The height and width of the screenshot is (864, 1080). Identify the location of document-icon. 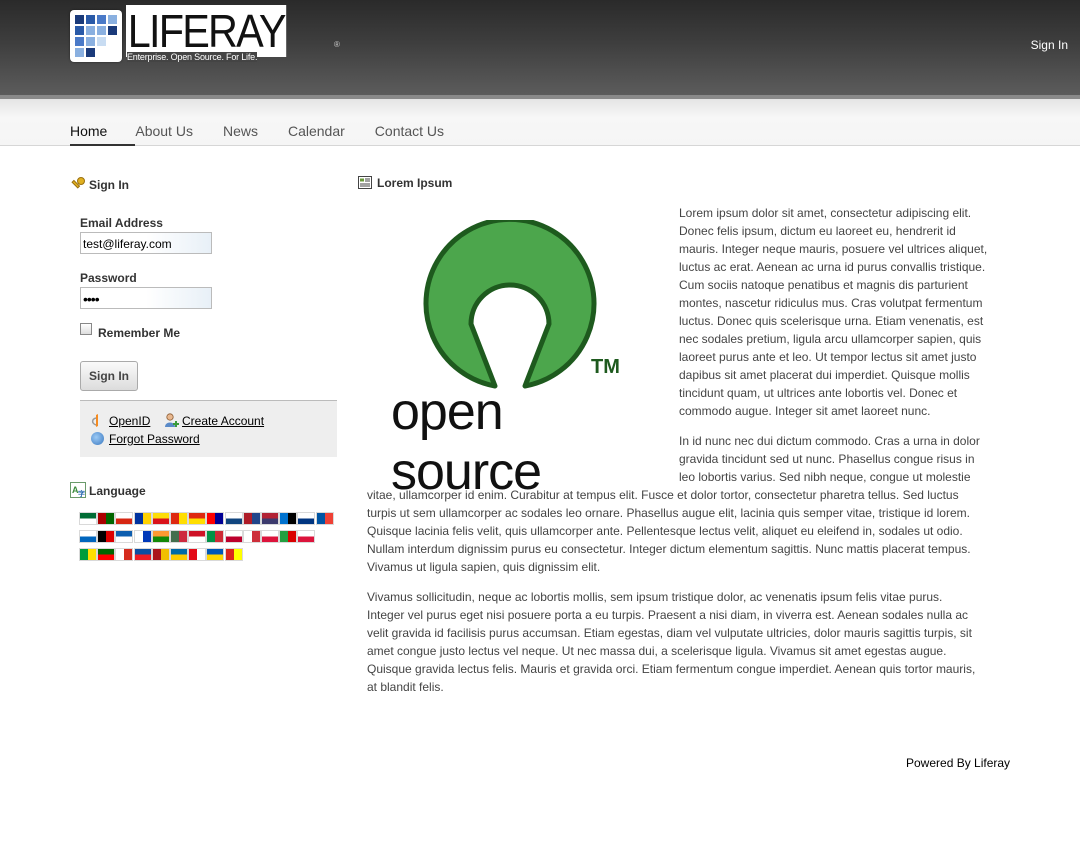
(365, 183).